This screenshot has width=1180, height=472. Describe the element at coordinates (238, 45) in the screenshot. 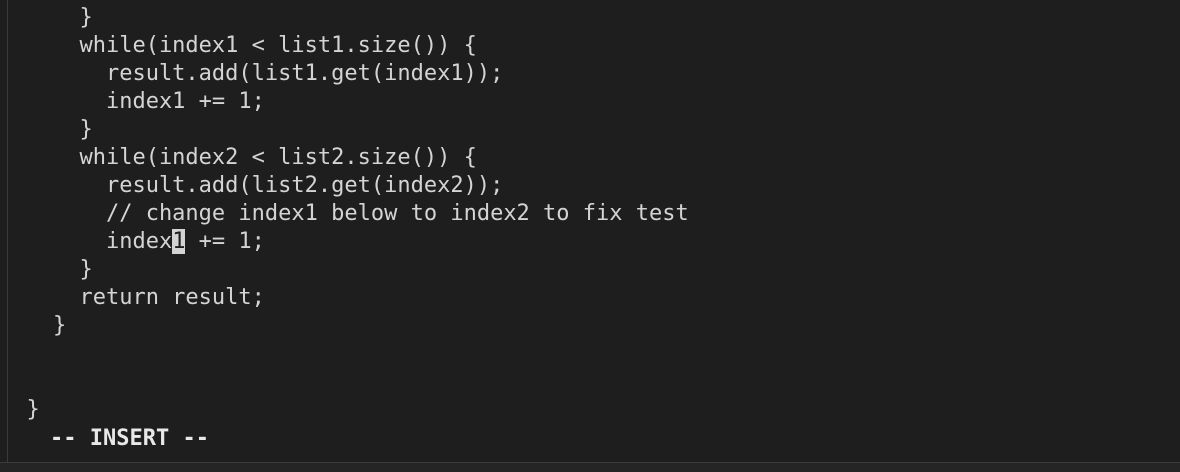

I see `code-line: while(index1 < list1.size()) {` at that location.